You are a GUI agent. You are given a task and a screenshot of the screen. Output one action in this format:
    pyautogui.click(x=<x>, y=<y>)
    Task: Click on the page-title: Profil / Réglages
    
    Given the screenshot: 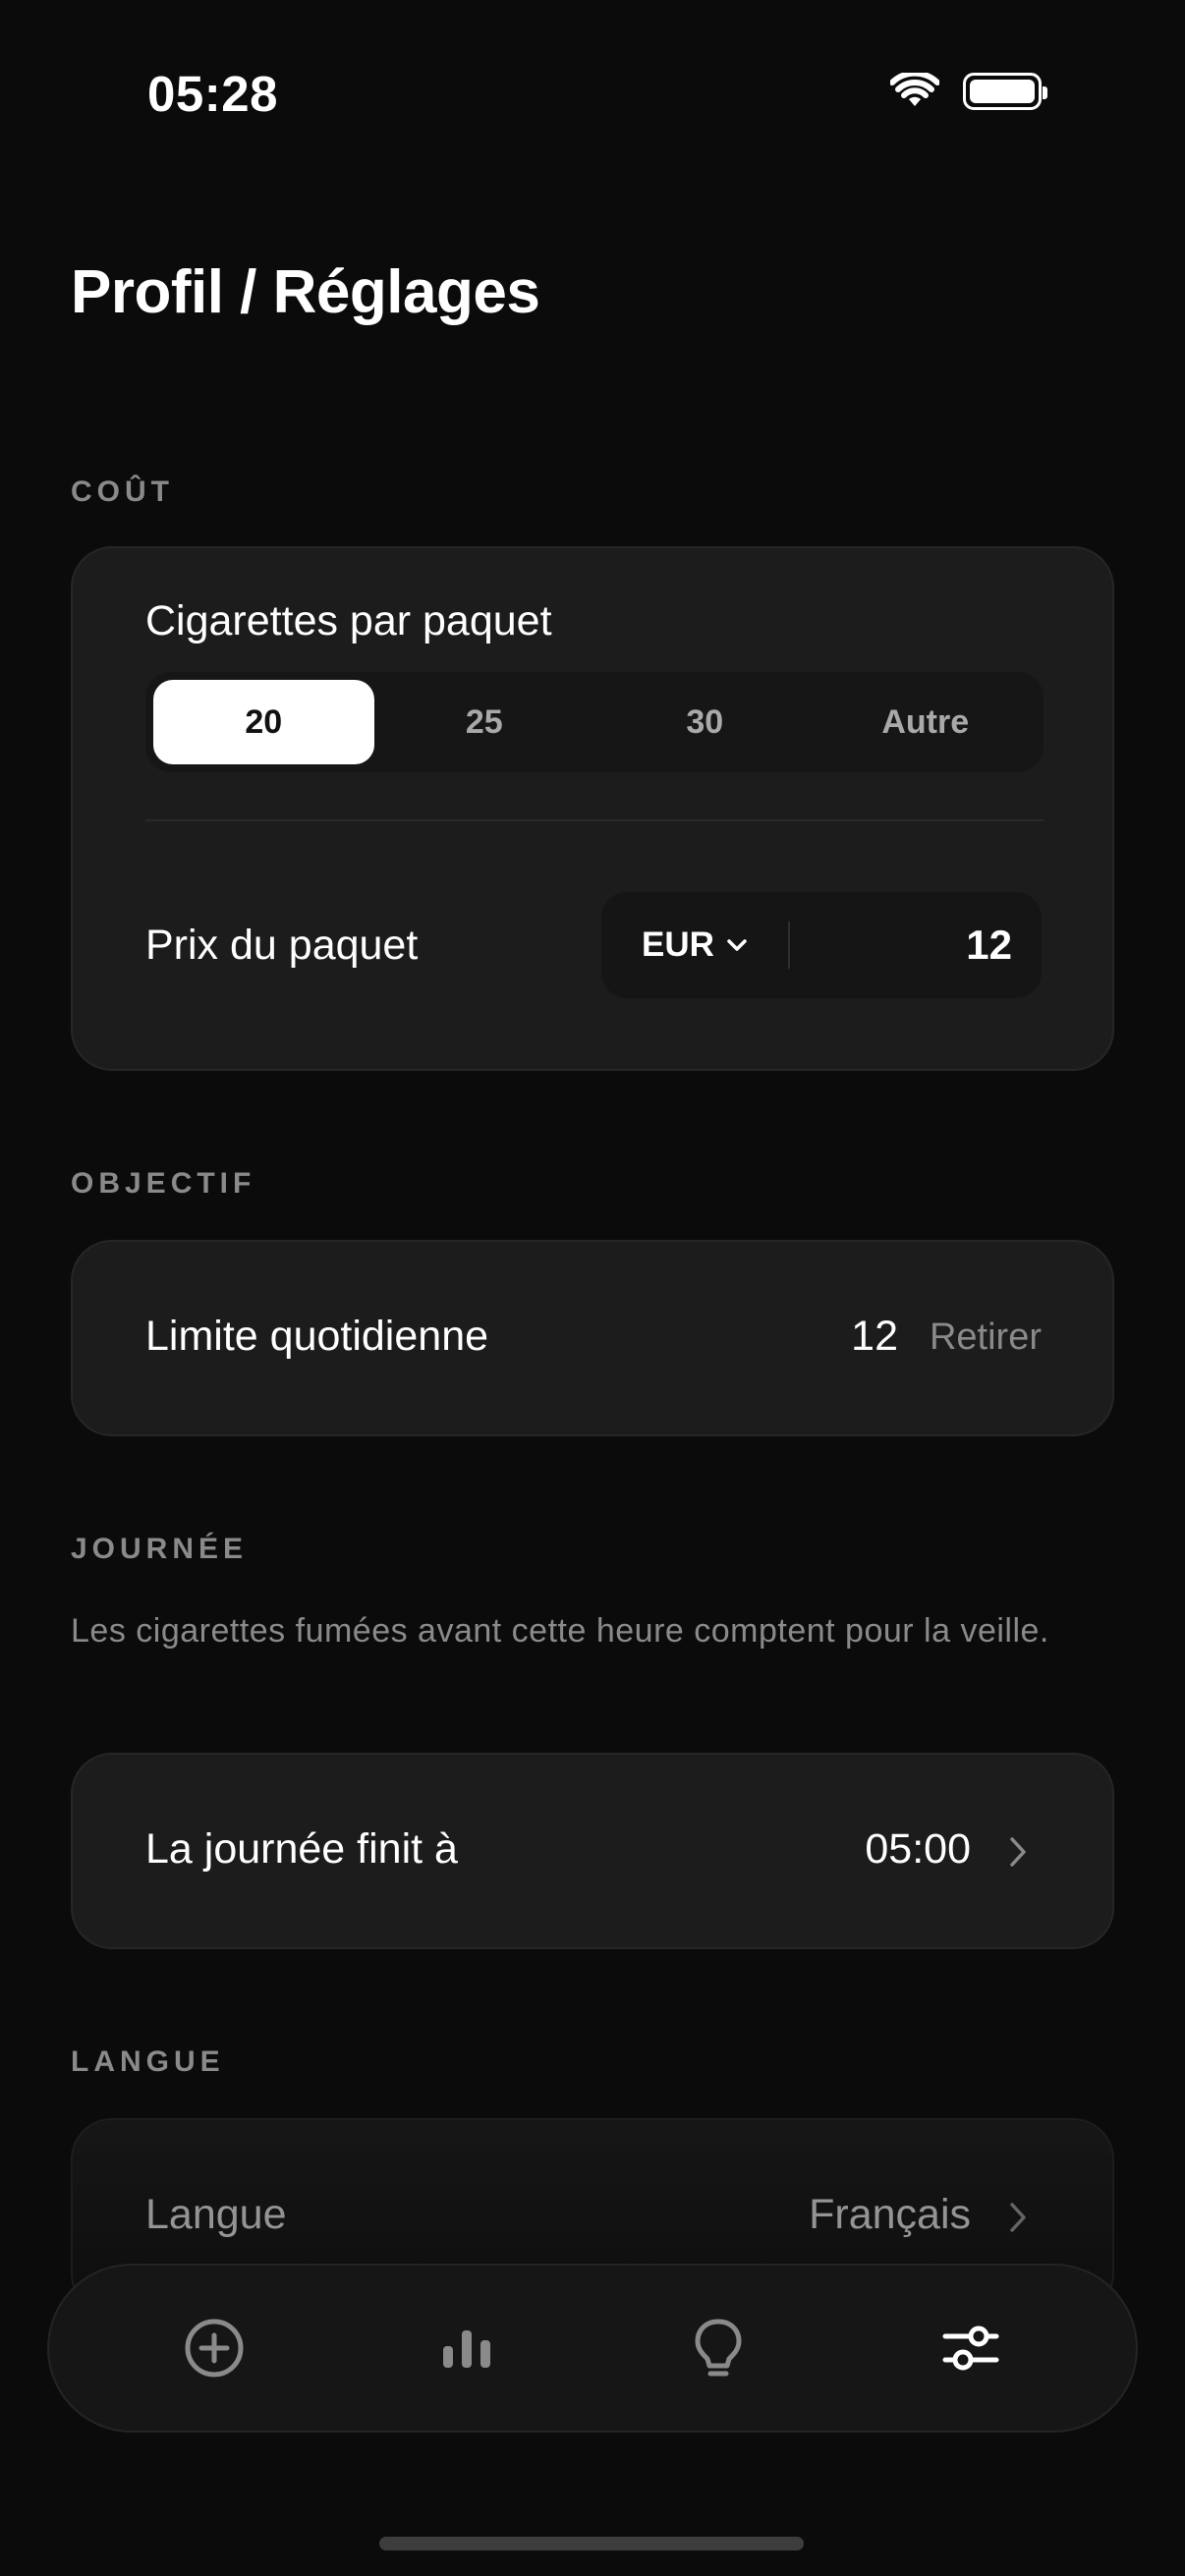 What is the action you would take?
    pyautogui.click(x=306, y=292)
    